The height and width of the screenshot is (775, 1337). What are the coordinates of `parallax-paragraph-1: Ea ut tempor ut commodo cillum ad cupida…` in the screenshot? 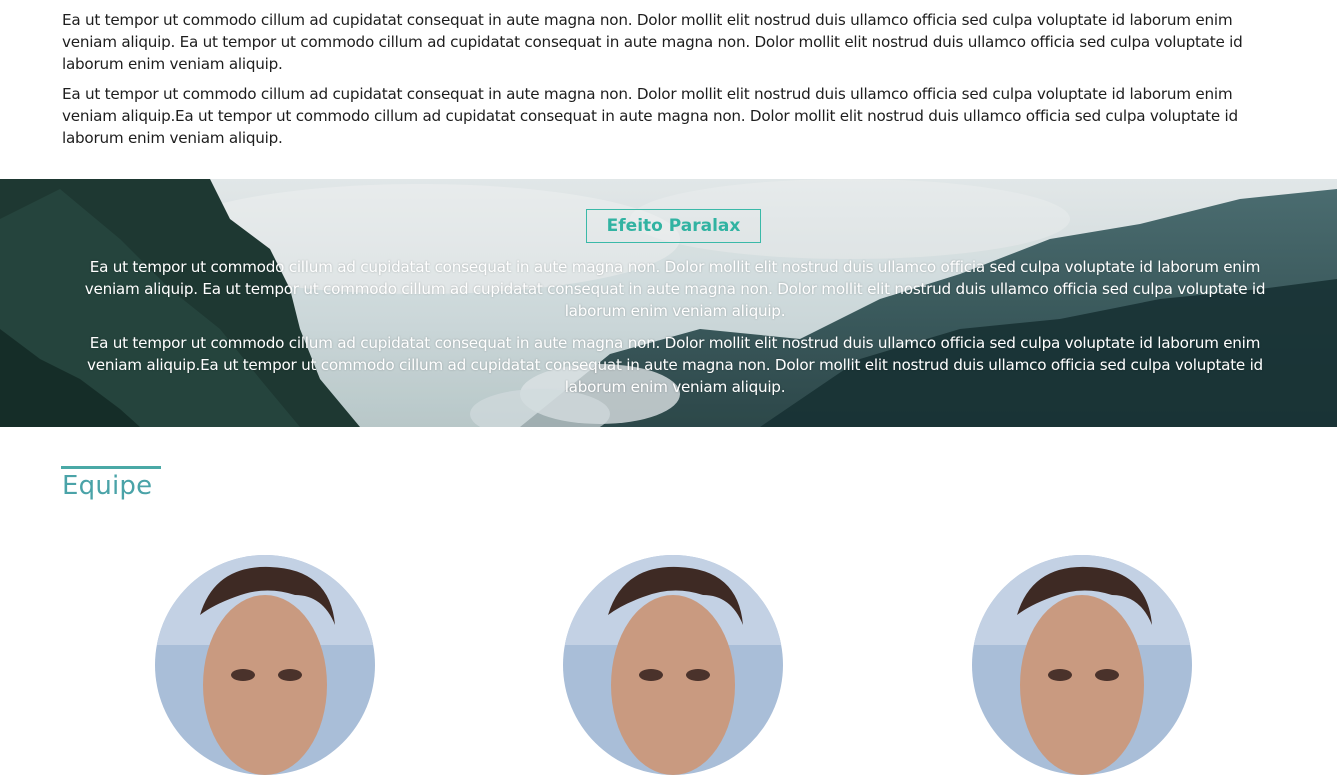 It's located at (675, 289).